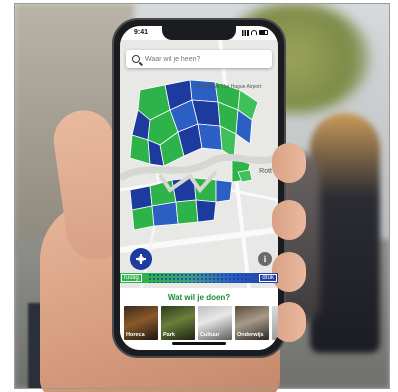  What do you see at coordinates (199, 297) in the screenshot?
I see `activity-title: Wat wil je doen?` at bounding box center [199, 297].